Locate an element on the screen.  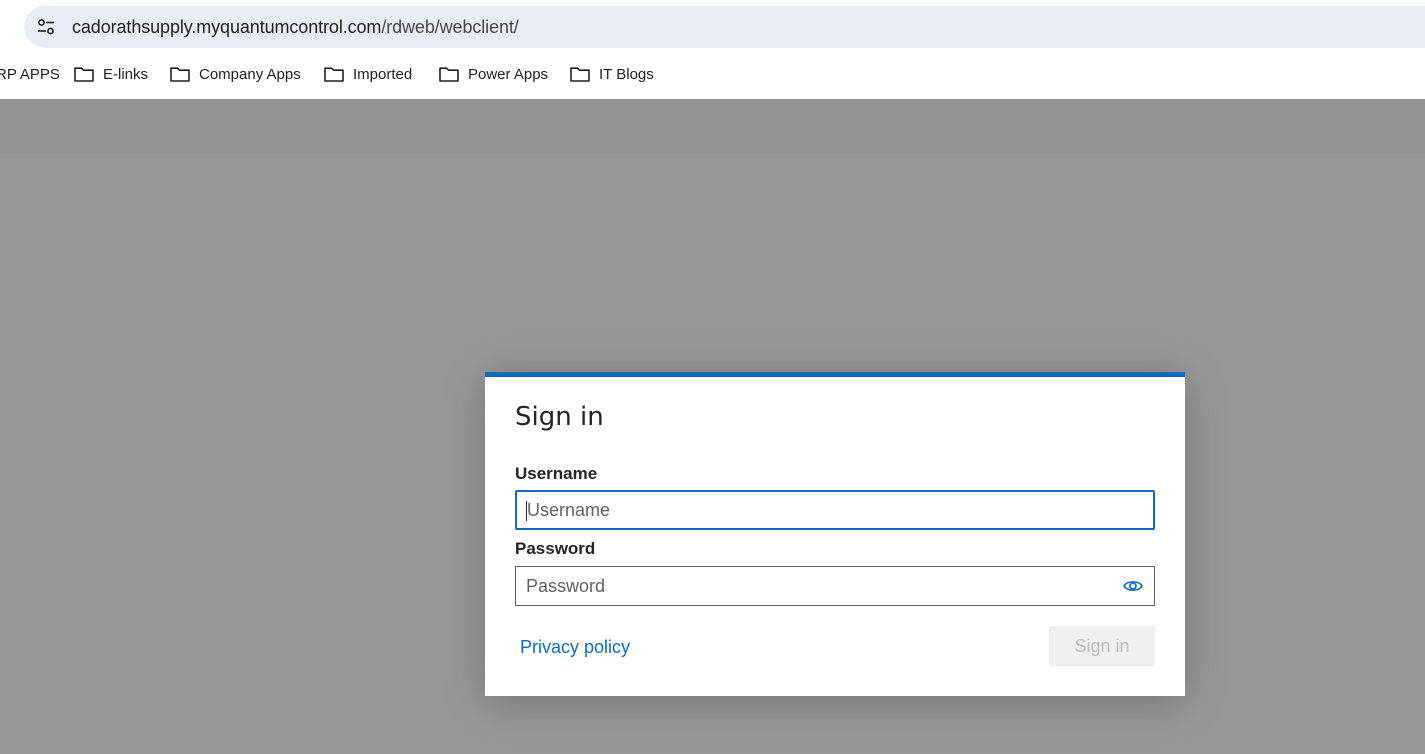
url-host: cadorathsupply.myquantumcontrol.com is located at coordinates (227, 27).